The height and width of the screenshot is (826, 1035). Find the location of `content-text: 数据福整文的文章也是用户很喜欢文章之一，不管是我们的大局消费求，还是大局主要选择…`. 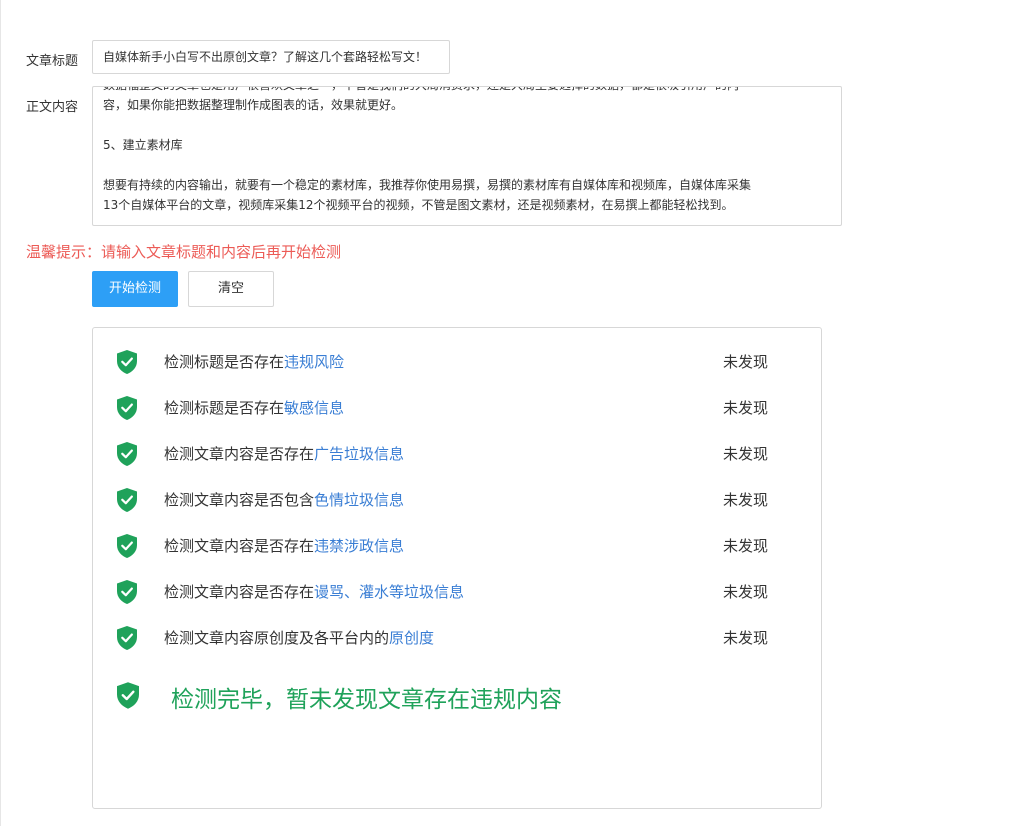

content-text: 数据福整文的文章也是用户很喜欢文章之一，不管是我们的大局消费求，还是大局主要选择… is located at coordinates (463, 151).